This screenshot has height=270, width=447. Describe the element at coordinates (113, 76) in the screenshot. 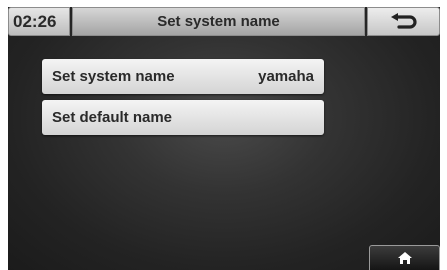

I see `menu-item-label: Set system name` at that location.